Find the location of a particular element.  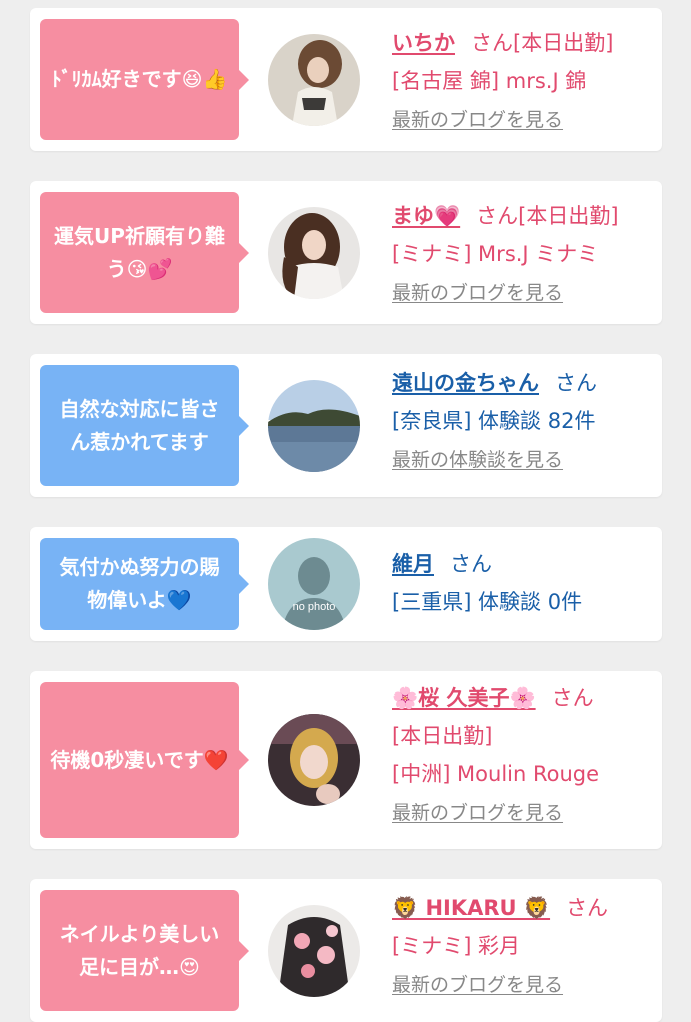

profile-name-link: 🌸桜 久美子🌸 is located at coordinates (464, 698).